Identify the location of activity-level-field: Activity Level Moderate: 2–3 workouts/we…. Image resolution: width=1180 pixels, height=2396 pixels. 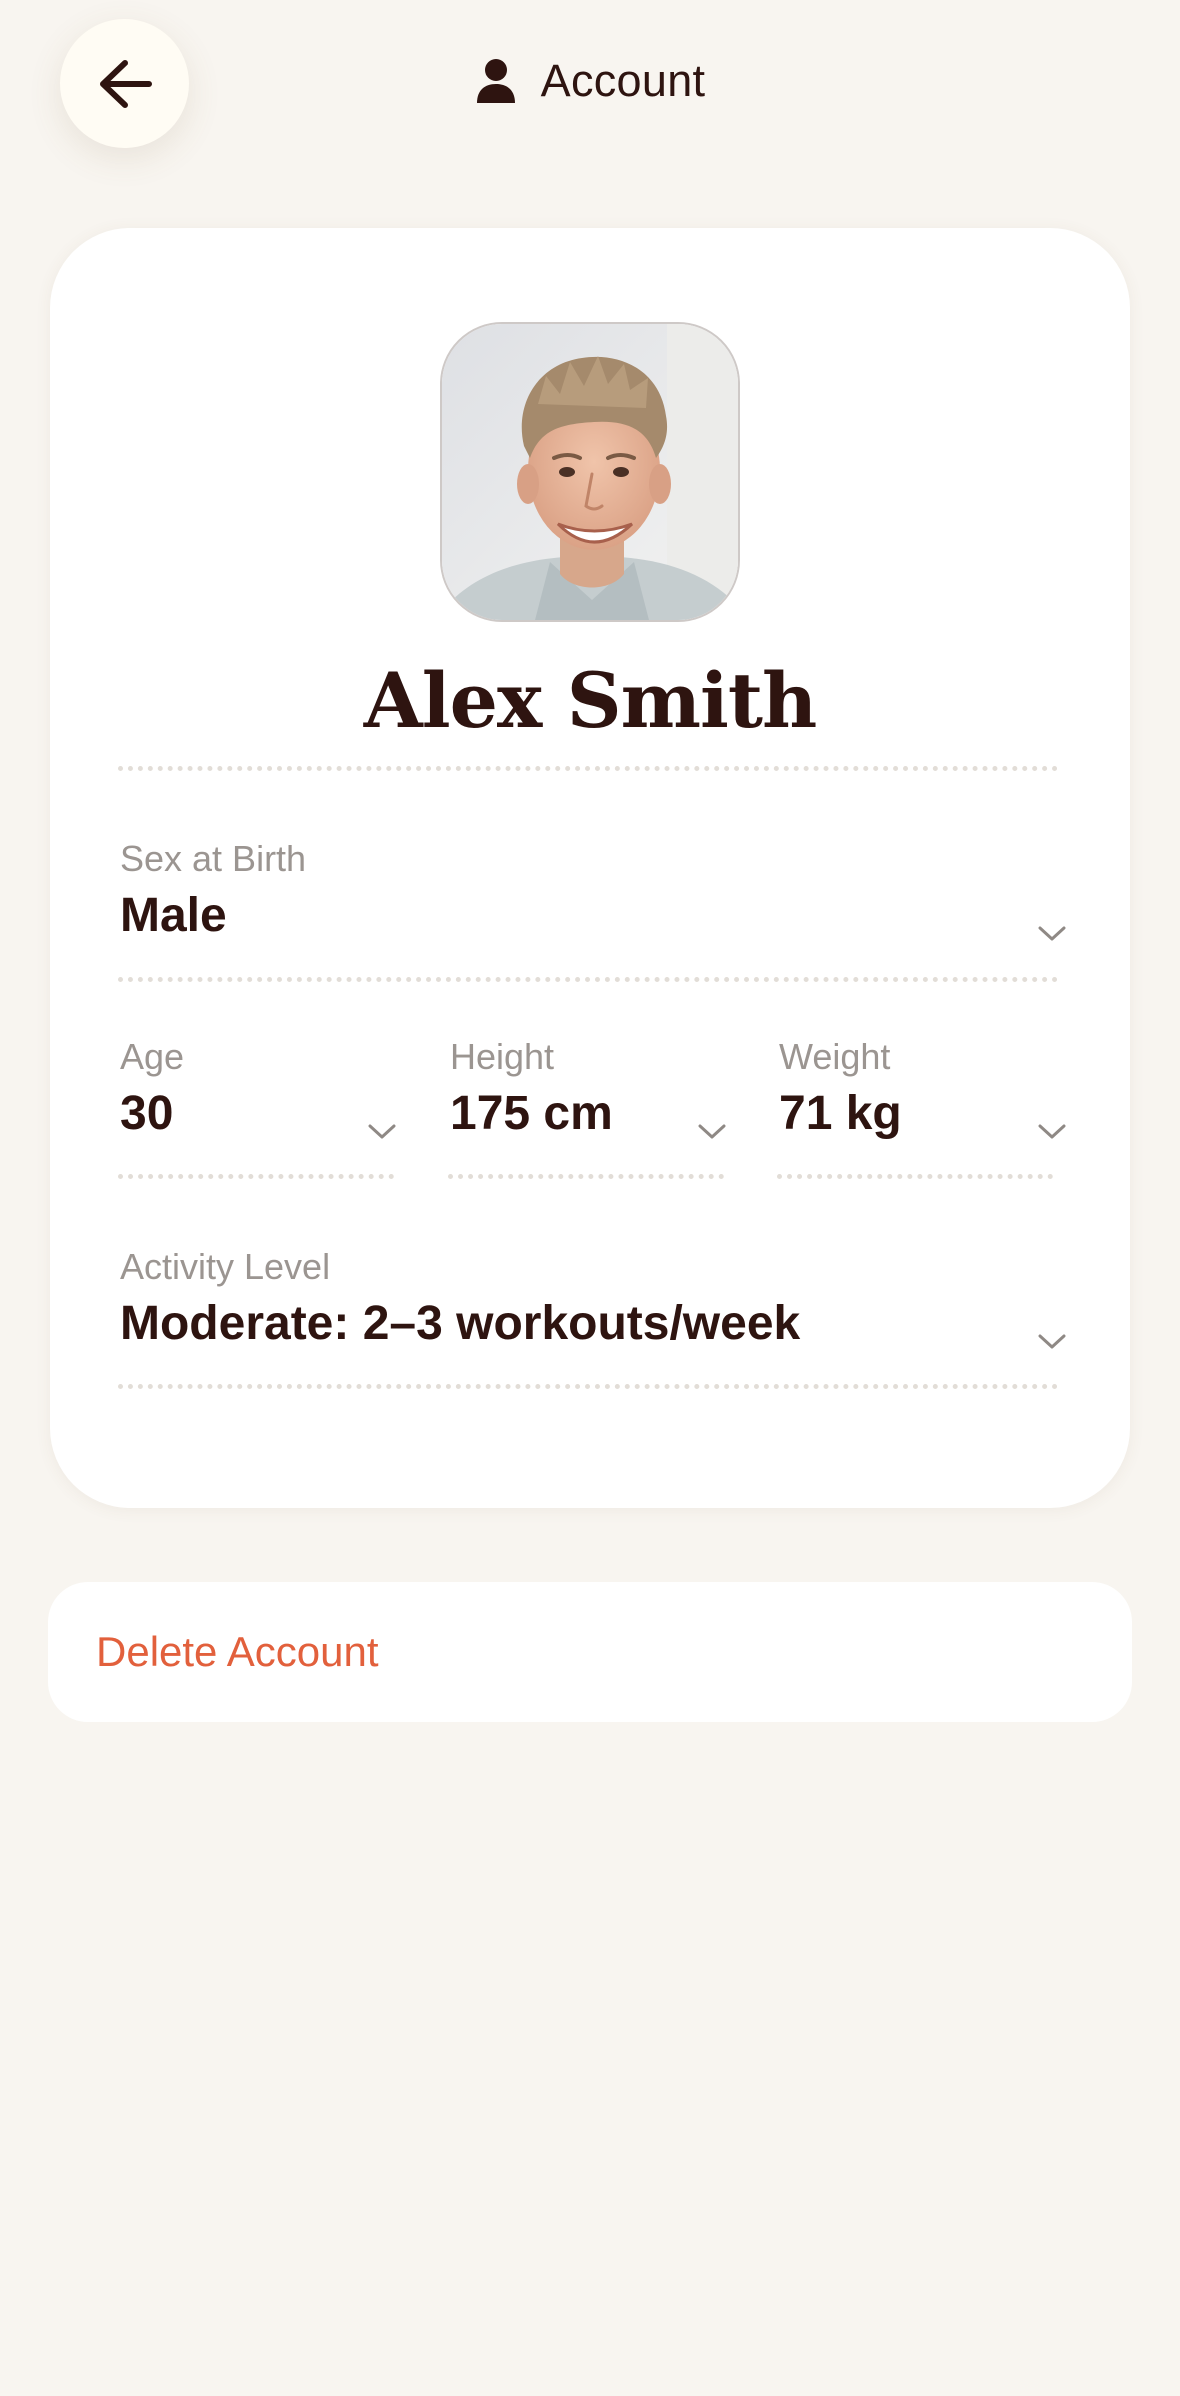
(593, 1306).